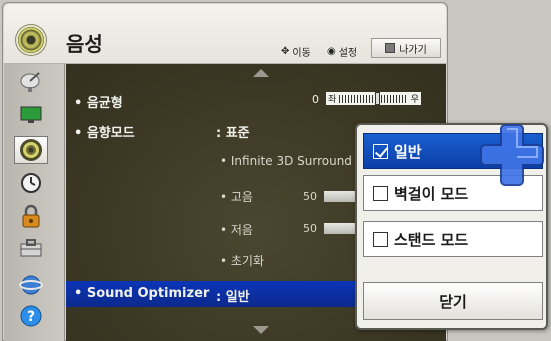 This screenshot has width=551, height=341. I want to click on network-globe-icon, so click(31, 285).